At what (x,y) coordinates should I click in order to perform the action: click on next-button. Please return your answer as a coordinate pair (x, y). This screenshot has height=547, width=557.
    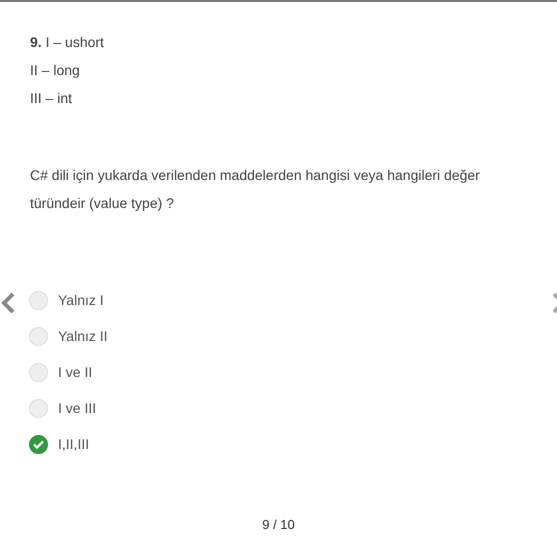
    Looking at the image, I should click on (555, 303).